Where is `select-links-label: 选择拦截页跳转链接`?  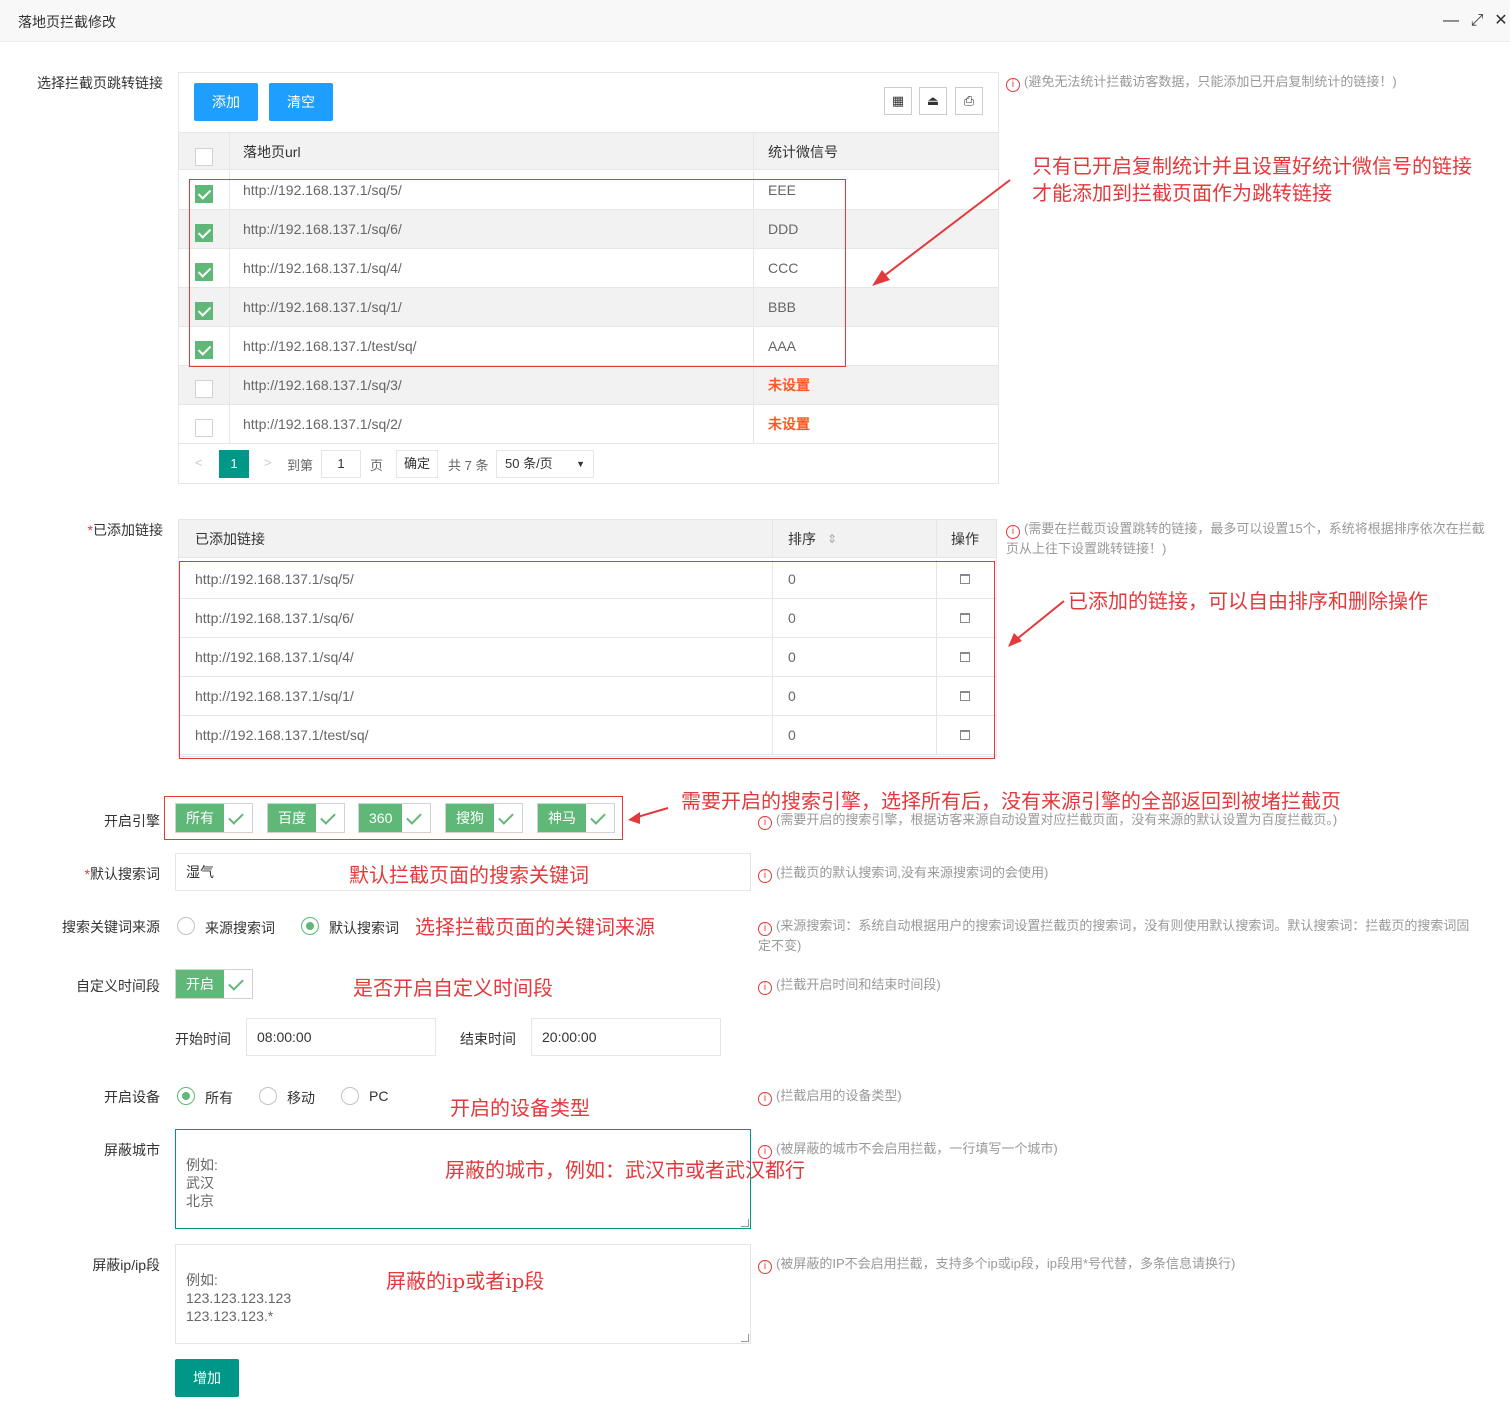
select-links-label: 选择拦截页跳转链接 is located at coordinates (100, 83).